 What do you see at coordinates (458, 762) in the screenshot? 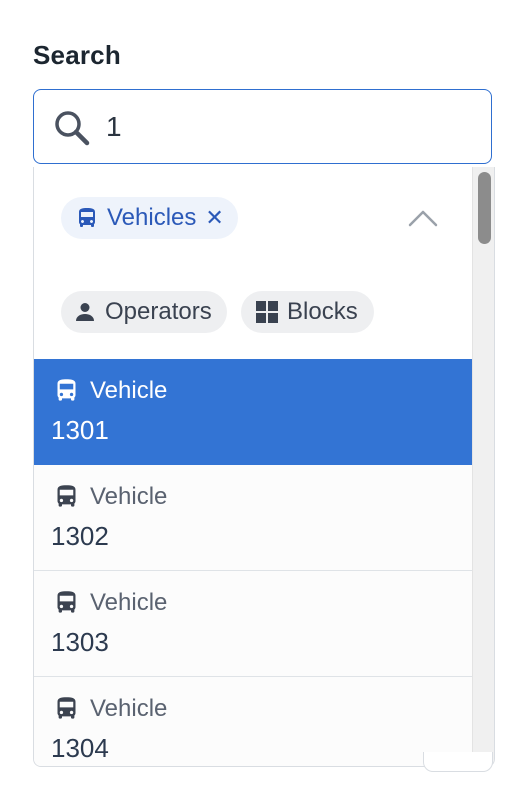
I see `hidden-button-edge` at bounding box center [458, 762].